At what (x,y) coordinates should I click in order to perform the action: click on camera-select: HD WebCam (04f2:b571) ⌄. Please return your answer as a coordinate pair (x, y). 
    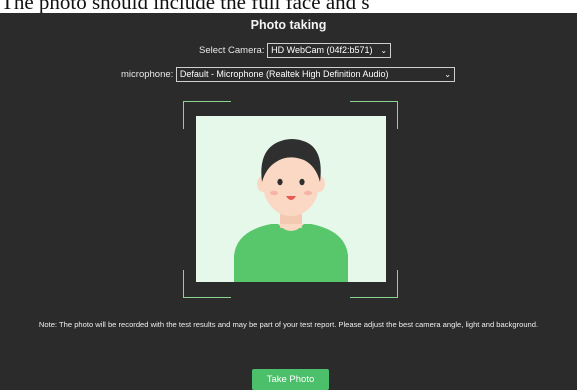
    Looking at the image, I should click on (329, 50).